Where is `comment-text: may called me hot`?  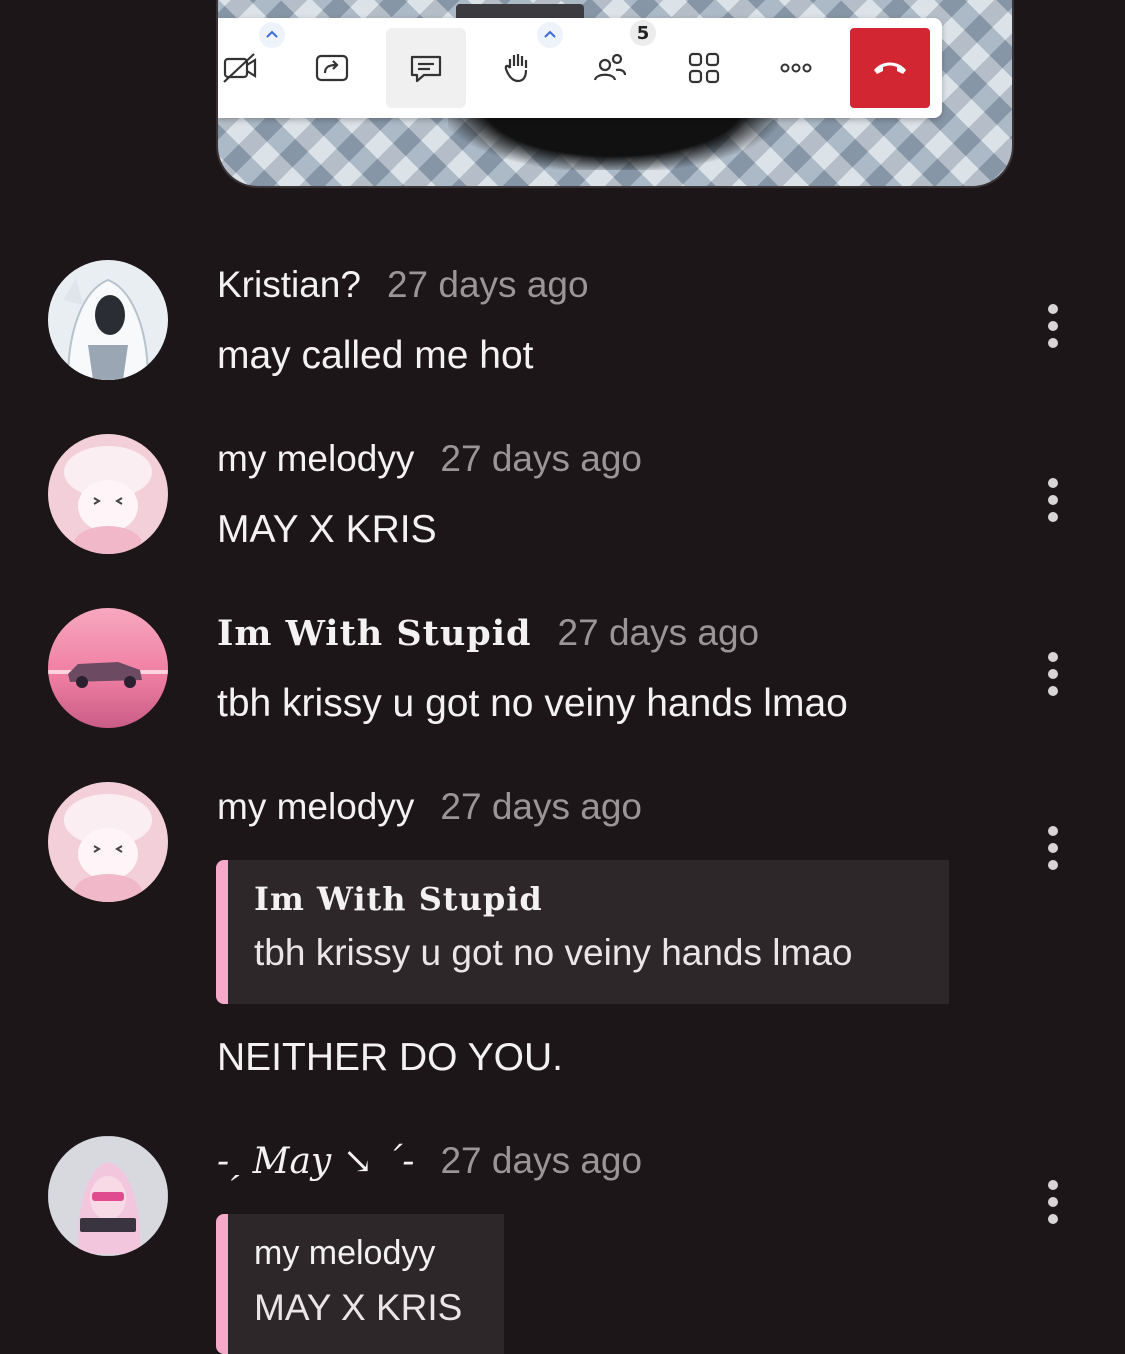 comment-text: may called me hot is located at coordinates (375, 355).